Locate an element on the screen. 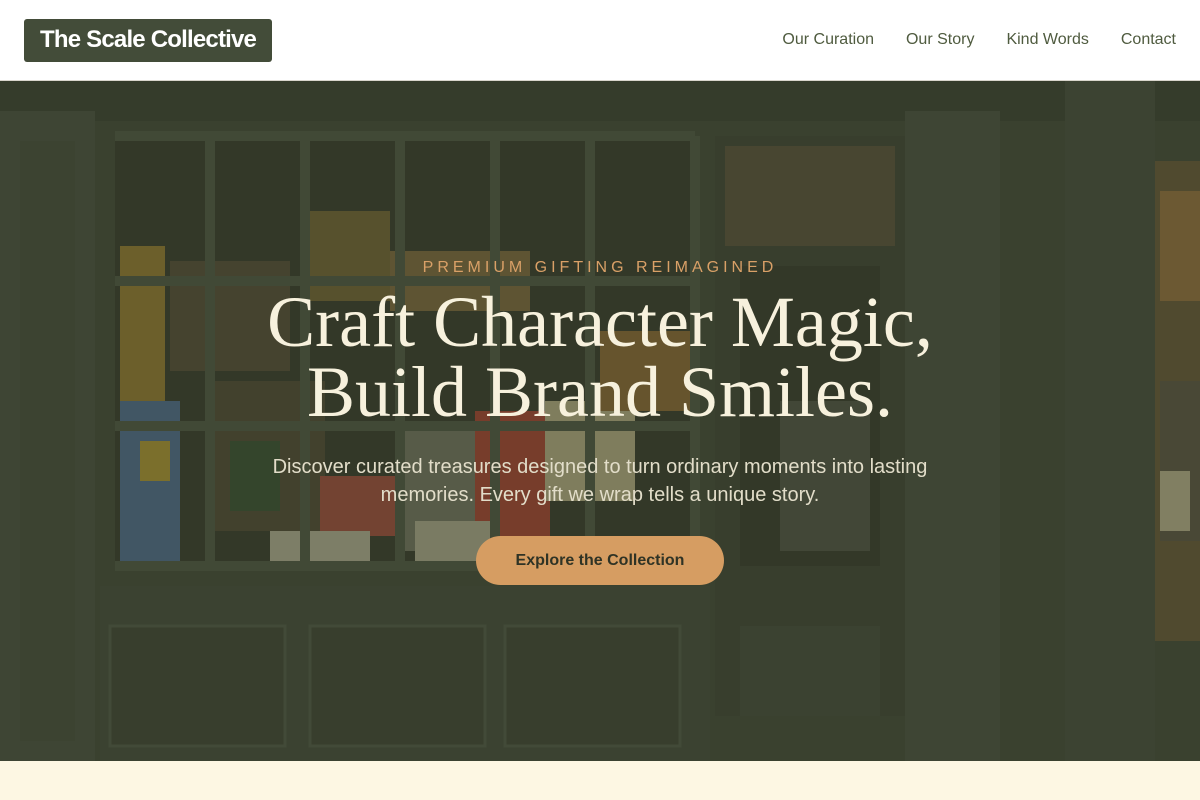 The height and width of the screenshot is (800, 1200). next-section is located at coordinates (600, 780).